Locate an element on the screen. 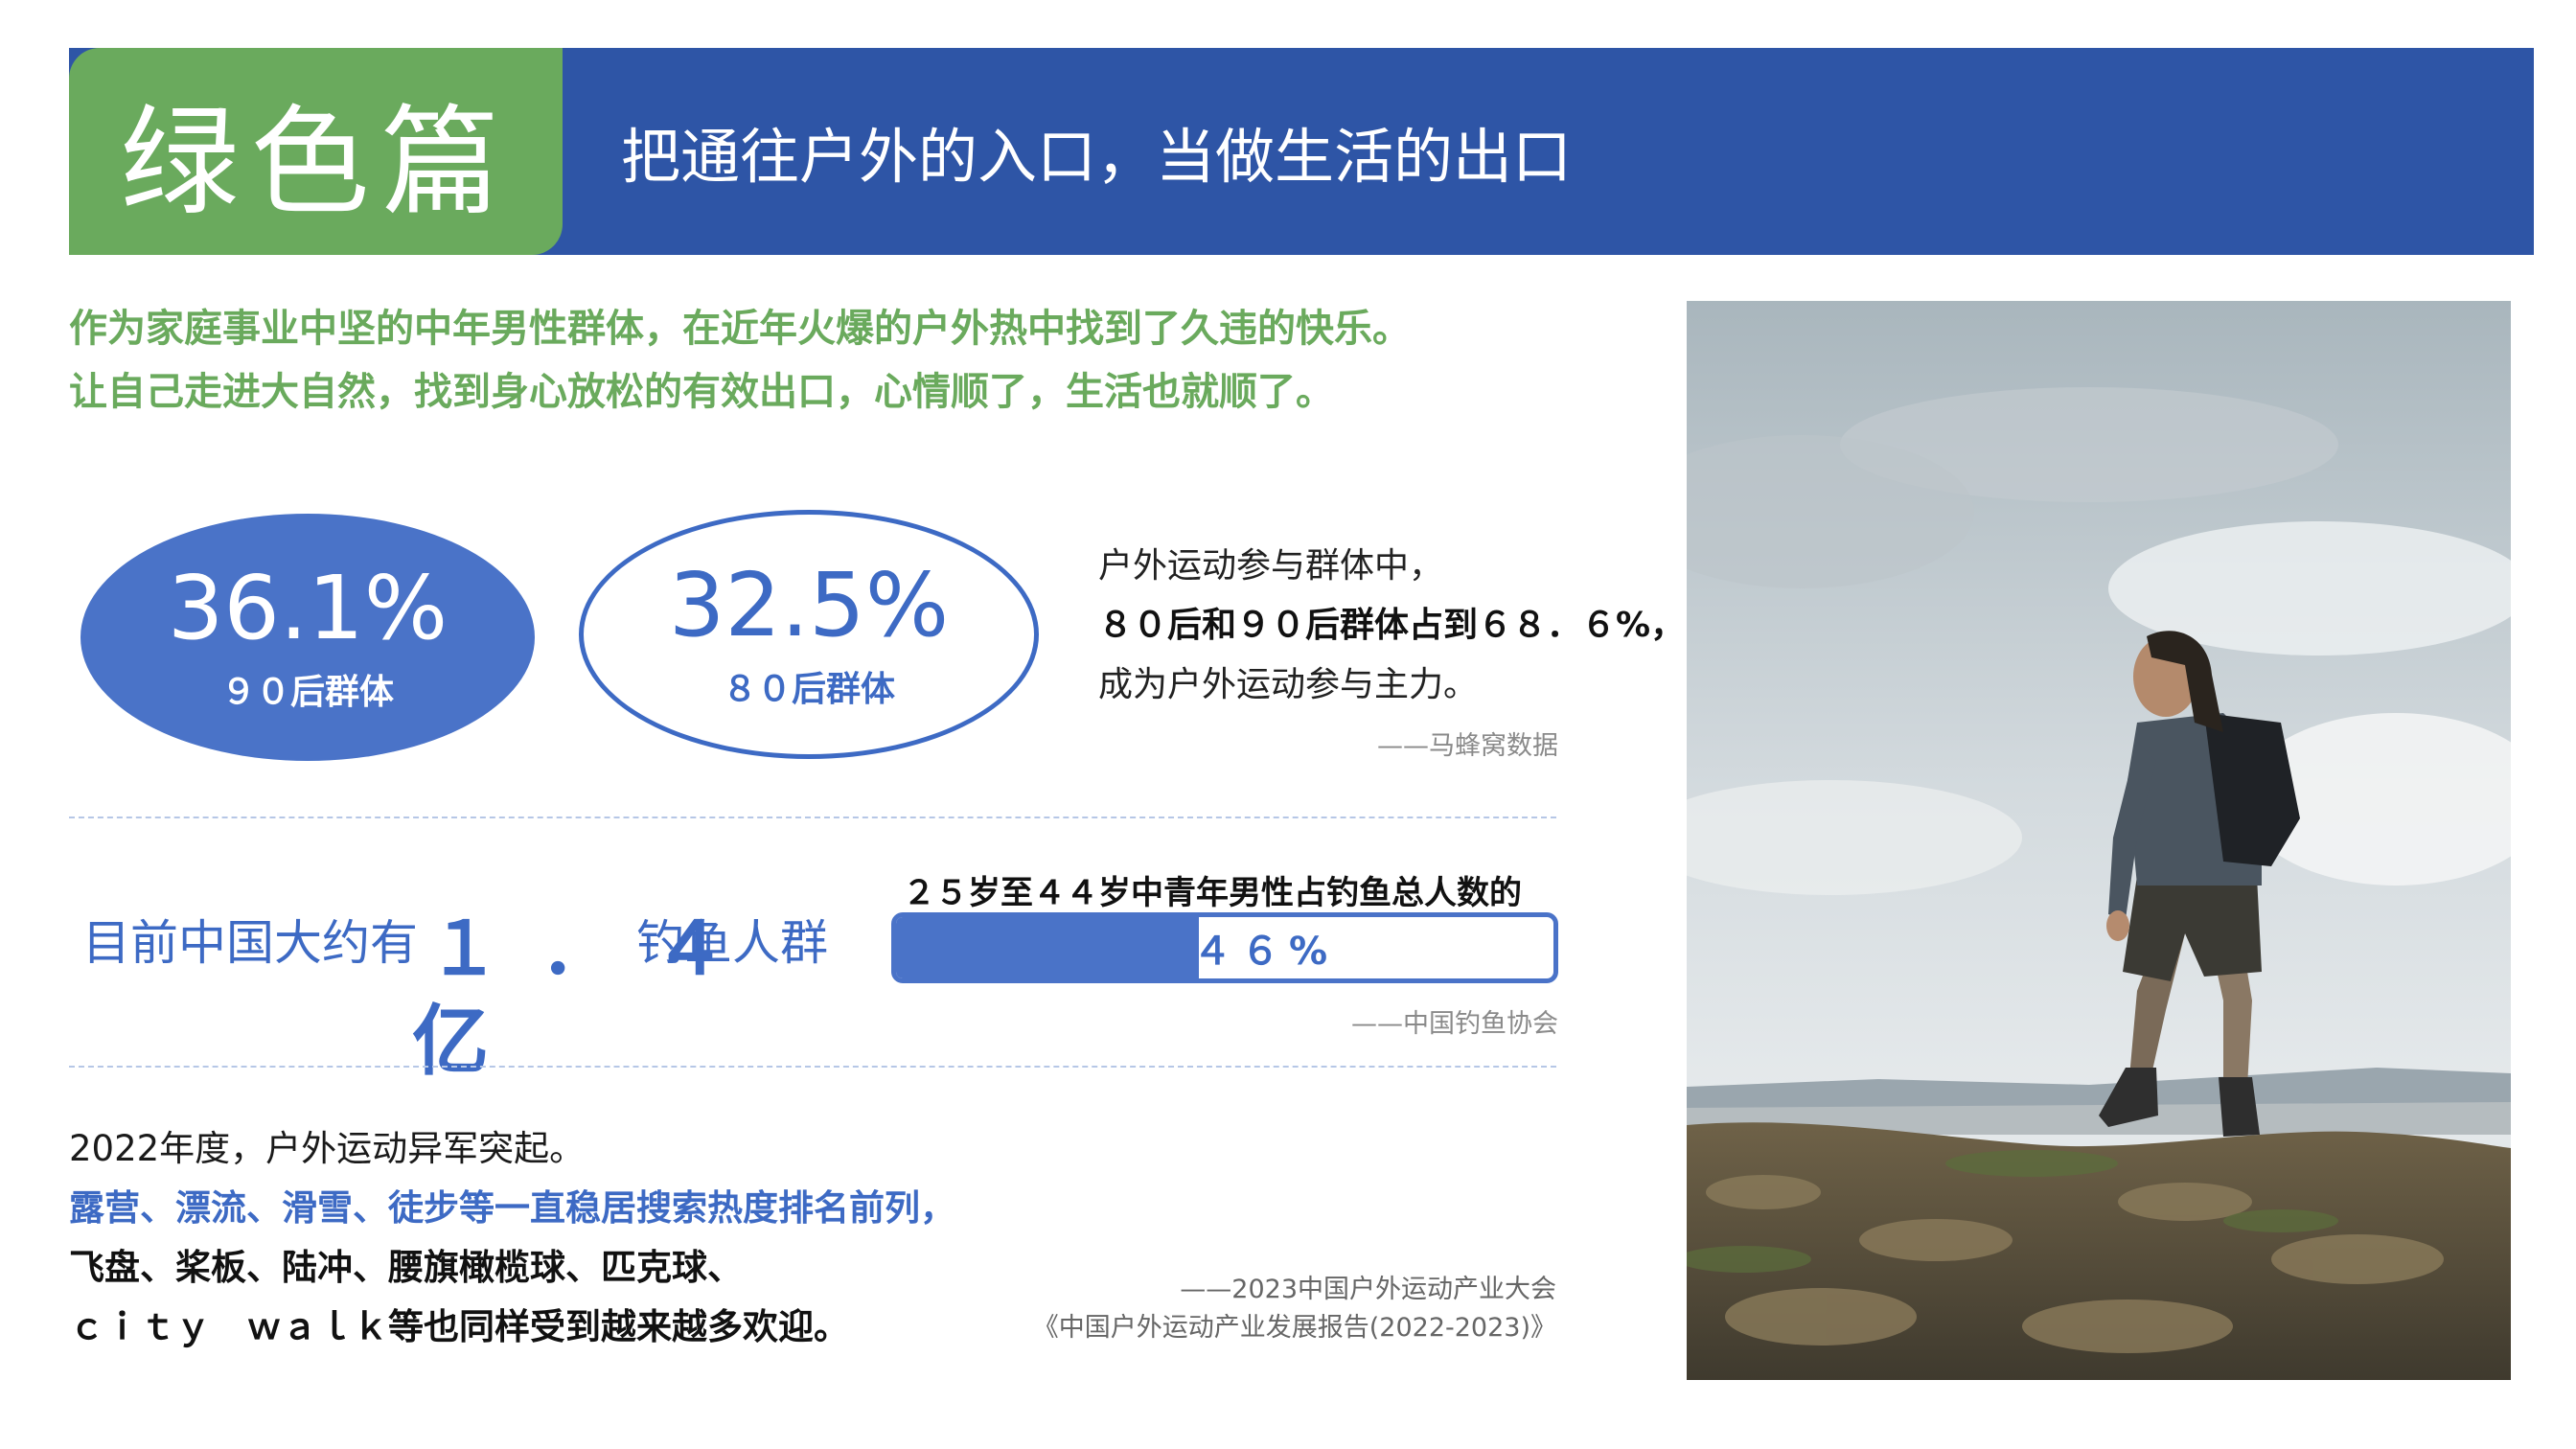  stat-ellipse-90s: 36.1% ９０后群体 is located at coordinates (307, 637).